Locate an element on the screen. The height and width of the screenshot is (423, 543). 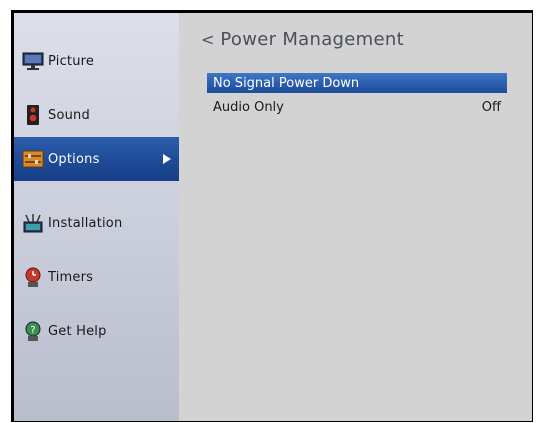
sidebar-item-options: Options is located at coordinates (96, 159).